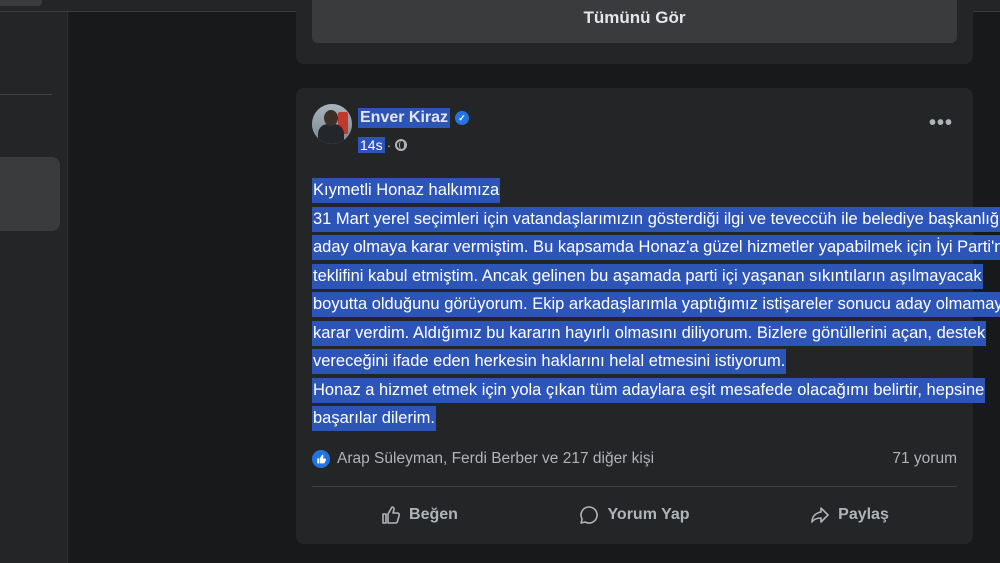  What do you see at coordinates (634, 21) in the screenshot?
I see `see-all-button: Tümünü Gör` at bounding box center [634, 21].